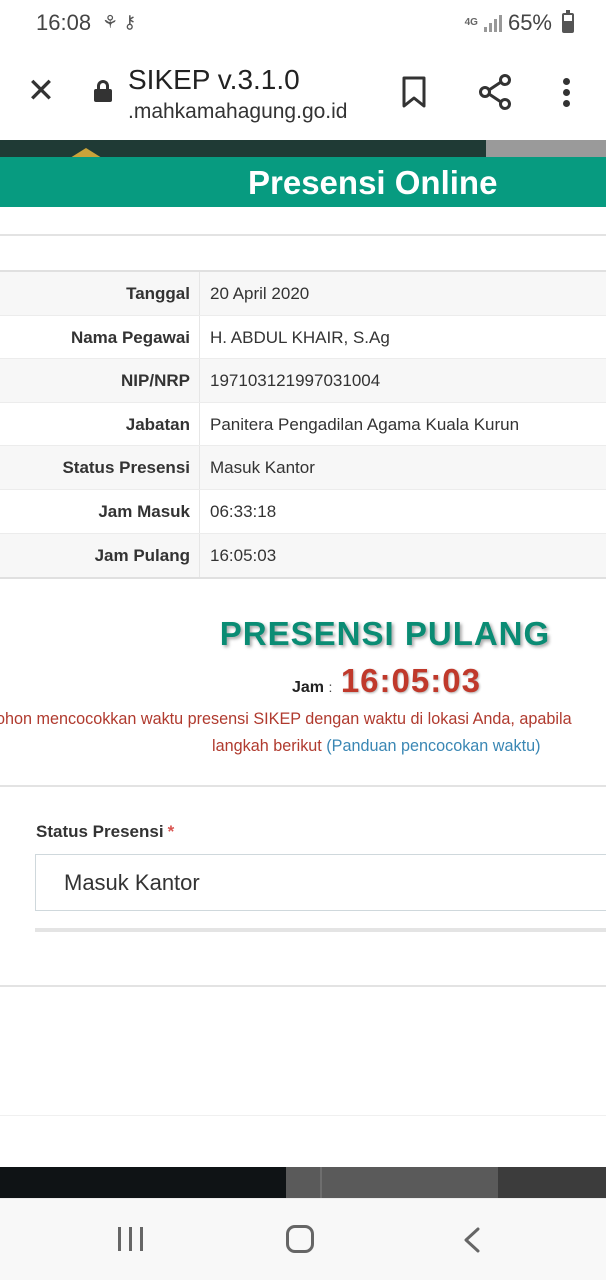 Image resolution: width=606 pixels, height=1280 pixels. What do you see at coordinates (100, 831) in the screenshot?
I see `status-label-text: Status Presensi` at bounding box center [100, 831].